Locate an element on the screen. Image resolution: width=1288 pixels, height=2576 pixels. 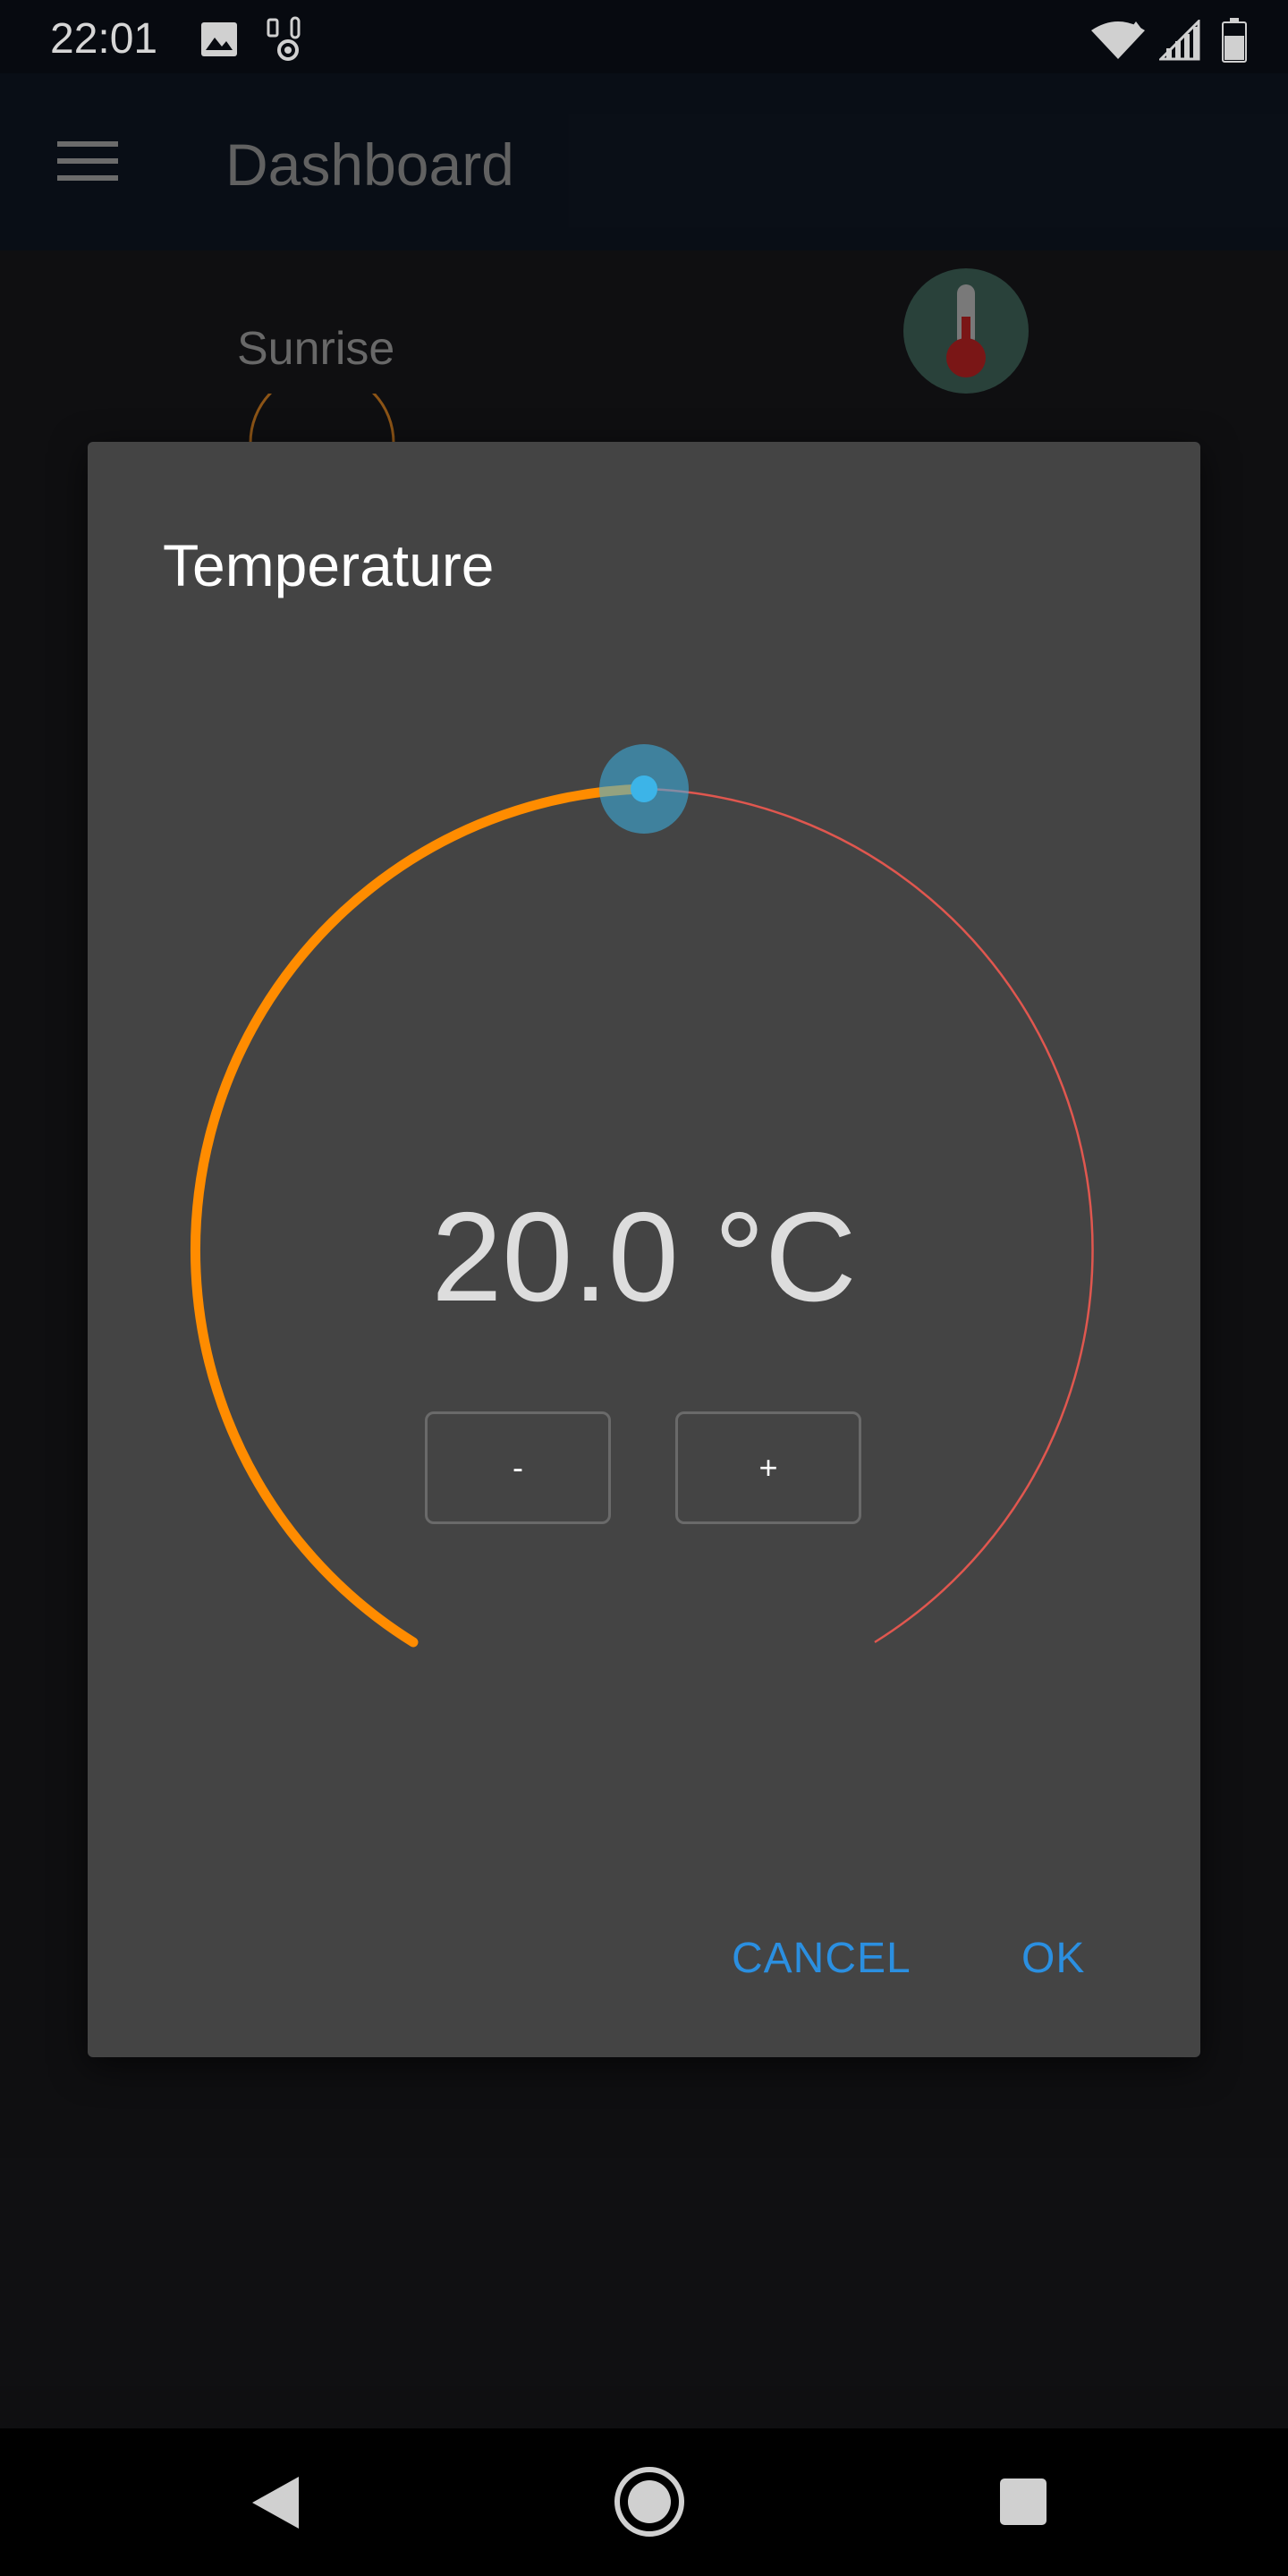
wifi-icon is located at coordinates (1118, 40).